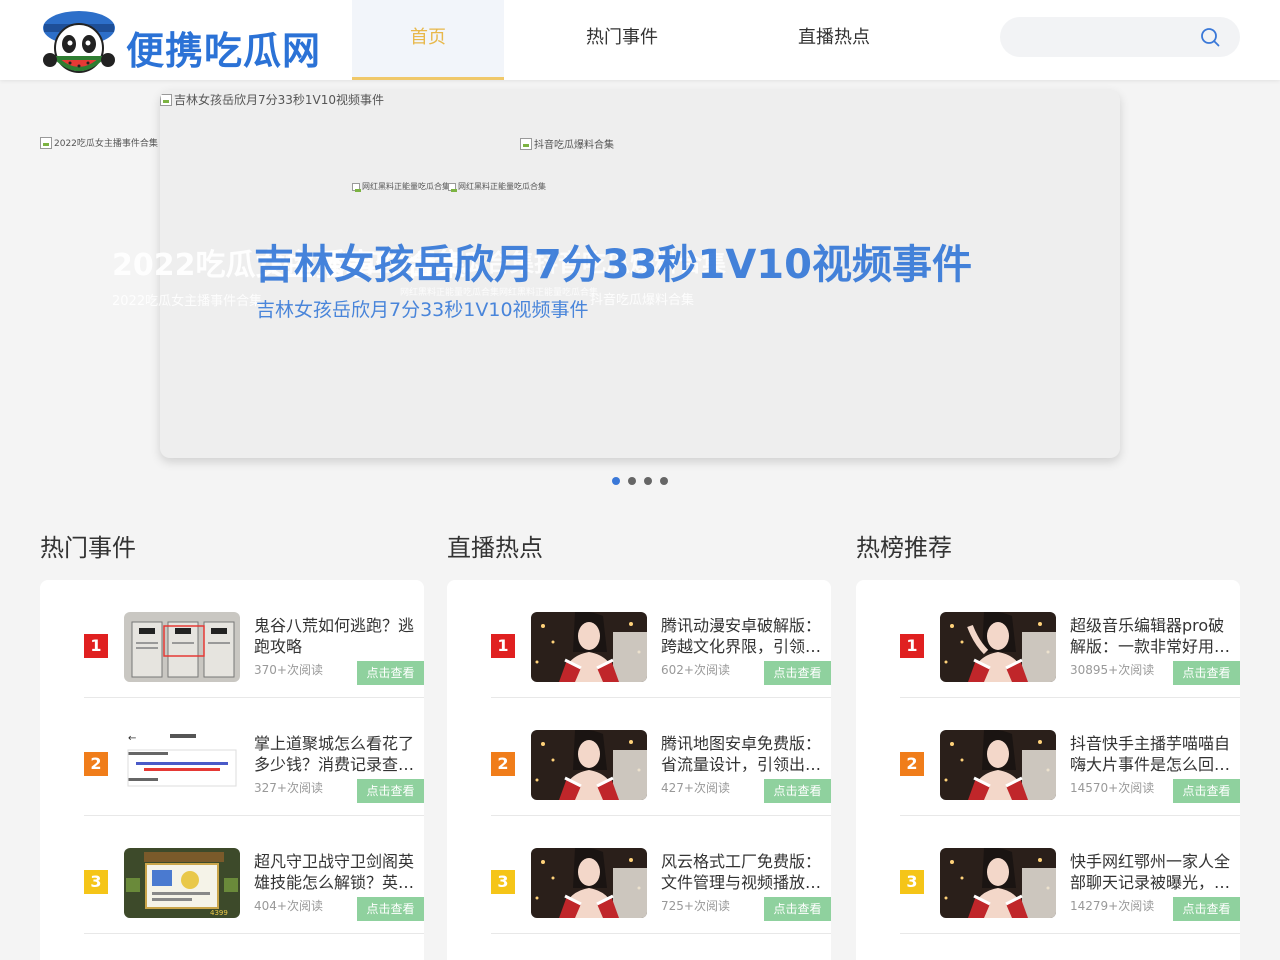 The height and width of the screenshot is (960, 1280). I want to click on site-header: 便携吃瓜网 首页 热门事件 直播热点, so click(640, 40).